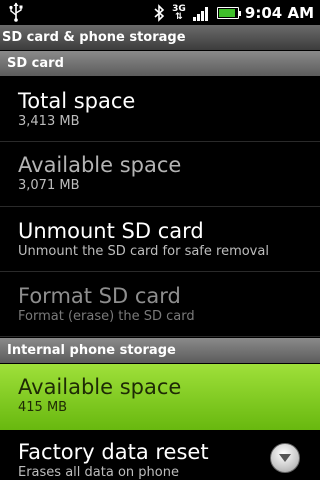  What do you see at coordinates (43, 407) in the screenshot?
I see `item-summary: 415 MB` at bounding box center [43, 407].